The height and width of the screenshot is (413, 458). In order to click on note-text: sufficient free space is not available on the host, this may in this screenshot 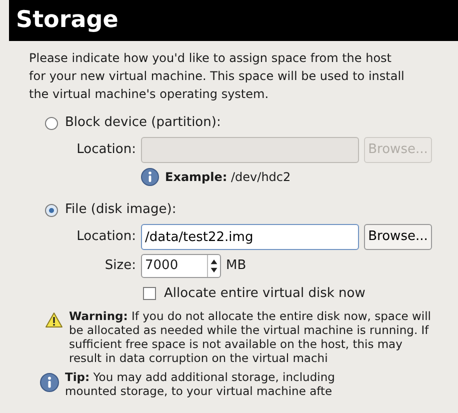, I will do `click(236, 343)`.